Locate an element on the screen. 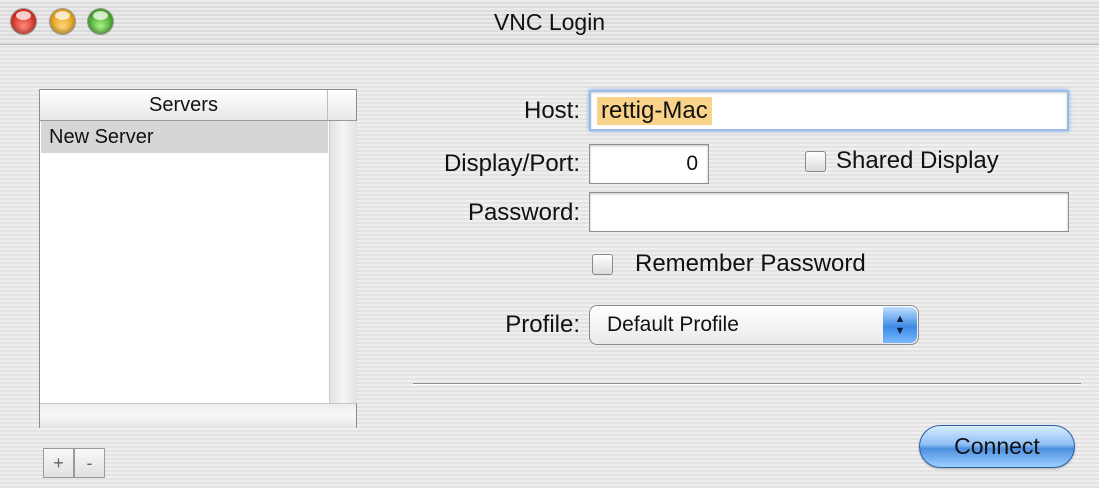  password-input is located at coordinates (829, 212).